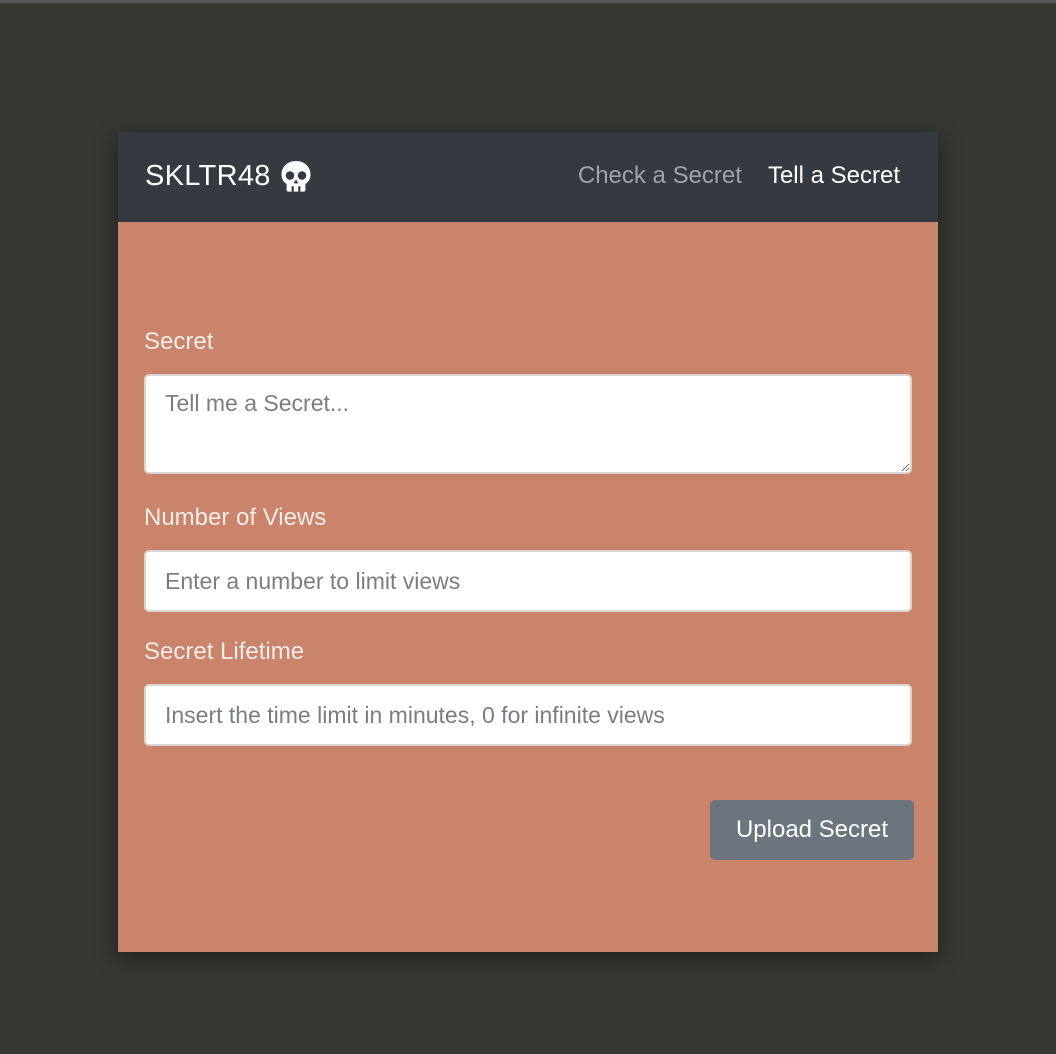 The width and height of the screenshot is (1056, 1054). What do you see at coordinates (528, 424) in the screenshot?
I see `secret-textarea` at bounding box center [528, 424].